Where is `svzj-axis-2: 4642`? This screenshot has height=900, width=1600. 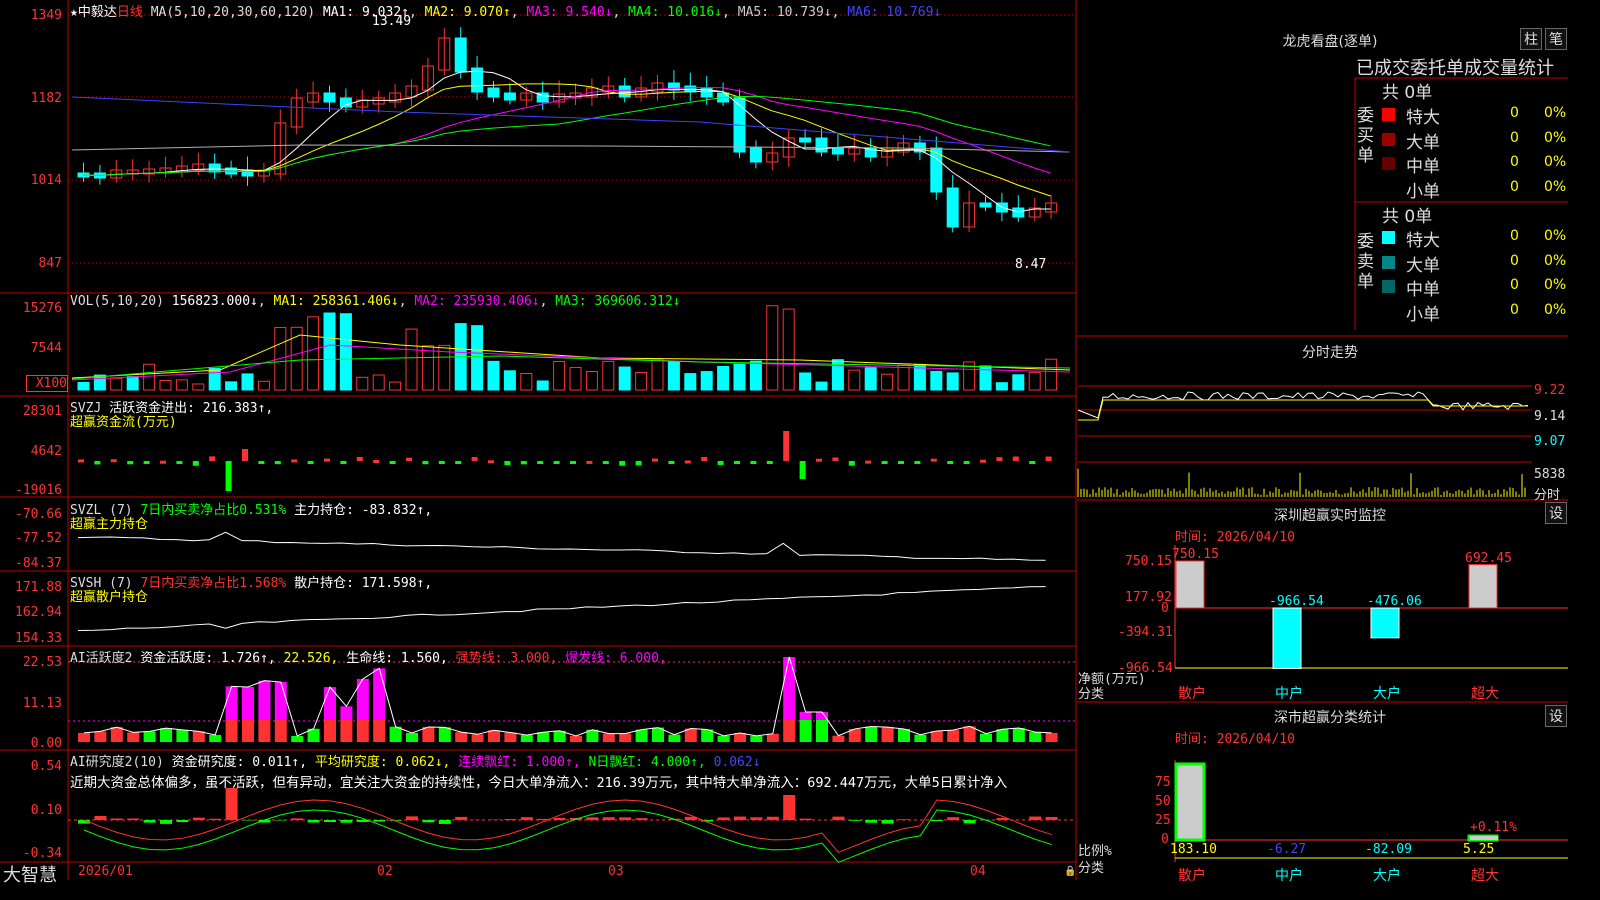 svzj-axis-2: 4642 is located at coordinates (46, 451).